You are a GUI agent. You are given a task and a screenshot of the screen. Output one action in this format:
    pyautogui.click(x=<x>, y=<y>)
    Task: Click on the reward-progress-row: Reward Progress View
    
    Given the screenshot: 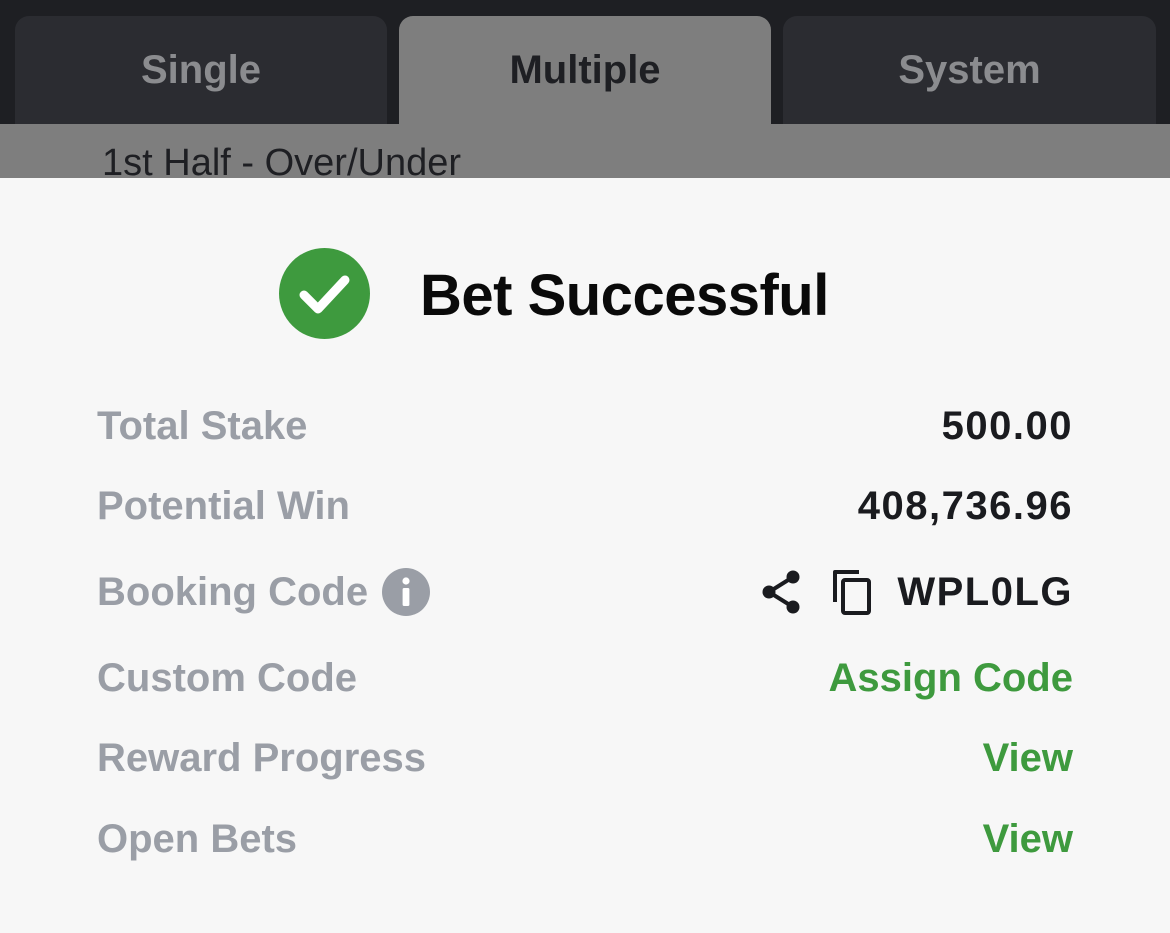 What is the action you would take?
    pyautogui.click(x=585, y=758)
    